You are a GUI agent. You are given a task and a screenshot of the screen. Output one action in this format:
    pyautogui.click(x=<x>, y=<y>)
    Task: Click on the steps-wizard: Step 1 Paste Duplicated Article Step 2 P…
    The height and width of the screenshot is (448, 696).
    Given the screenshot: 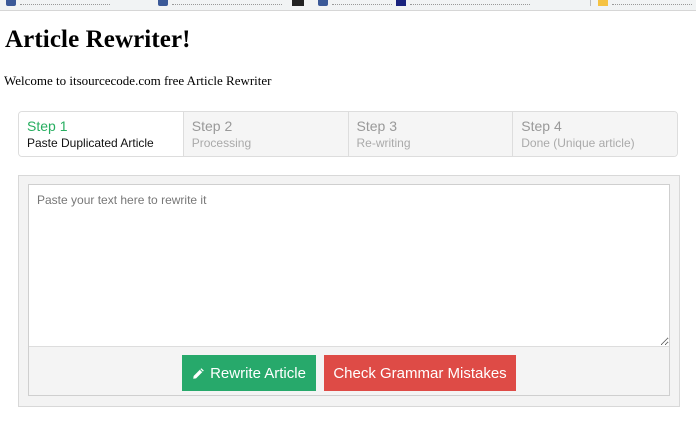 What is the action you would take?
    pyautogui.click(x=348, y=134)
    